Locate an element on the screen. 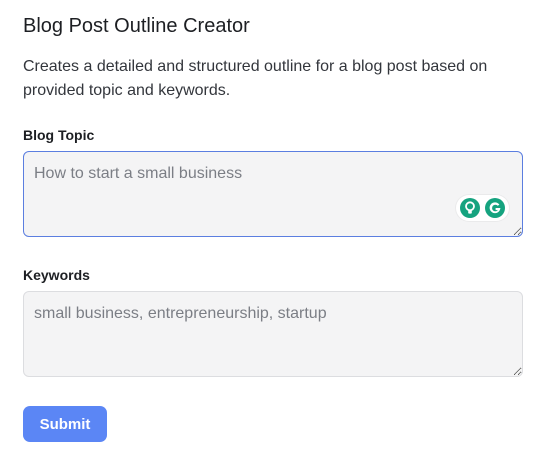 This screenshot has width=549, height=470. page-title: Blog Post Outline Creator is located at coordinates (136, 26).